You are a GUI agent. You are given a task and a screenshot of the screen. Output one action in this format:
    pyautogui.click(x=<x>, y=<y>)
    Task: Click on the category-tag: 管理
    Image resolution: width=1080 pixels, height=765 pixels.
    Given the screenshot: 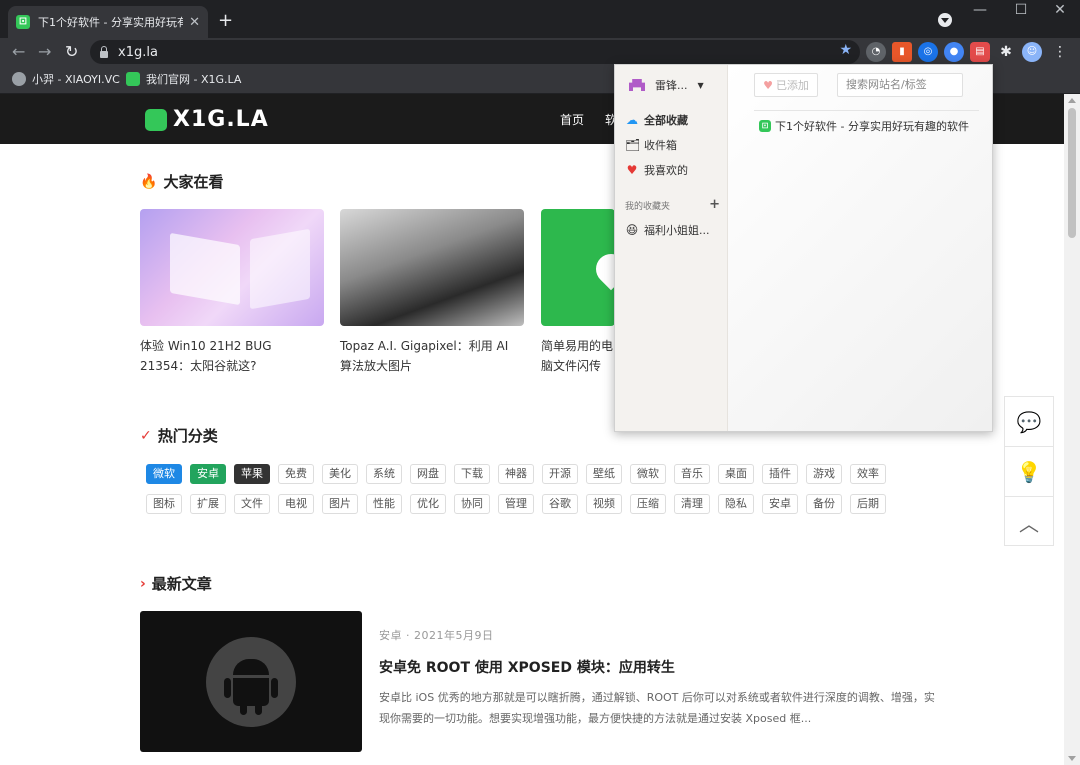 What is the action you would take?
    pyautogui.click(x=516, y=504)
    